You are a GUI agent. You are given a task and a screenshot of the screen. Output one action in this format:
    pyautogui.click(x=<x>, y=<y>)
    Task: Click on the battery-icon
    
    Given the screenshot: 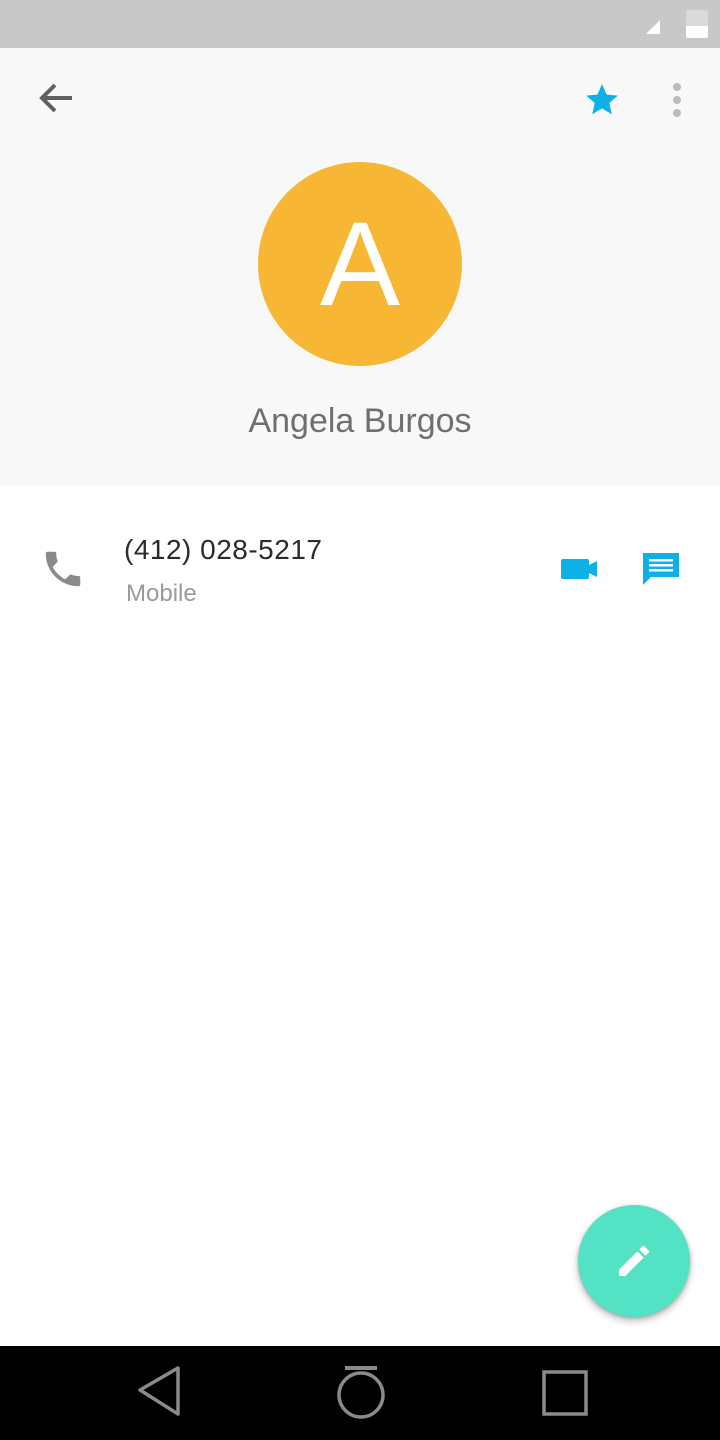 What is the action you would take?
    pyautogui.click(x=697, y=24)
    